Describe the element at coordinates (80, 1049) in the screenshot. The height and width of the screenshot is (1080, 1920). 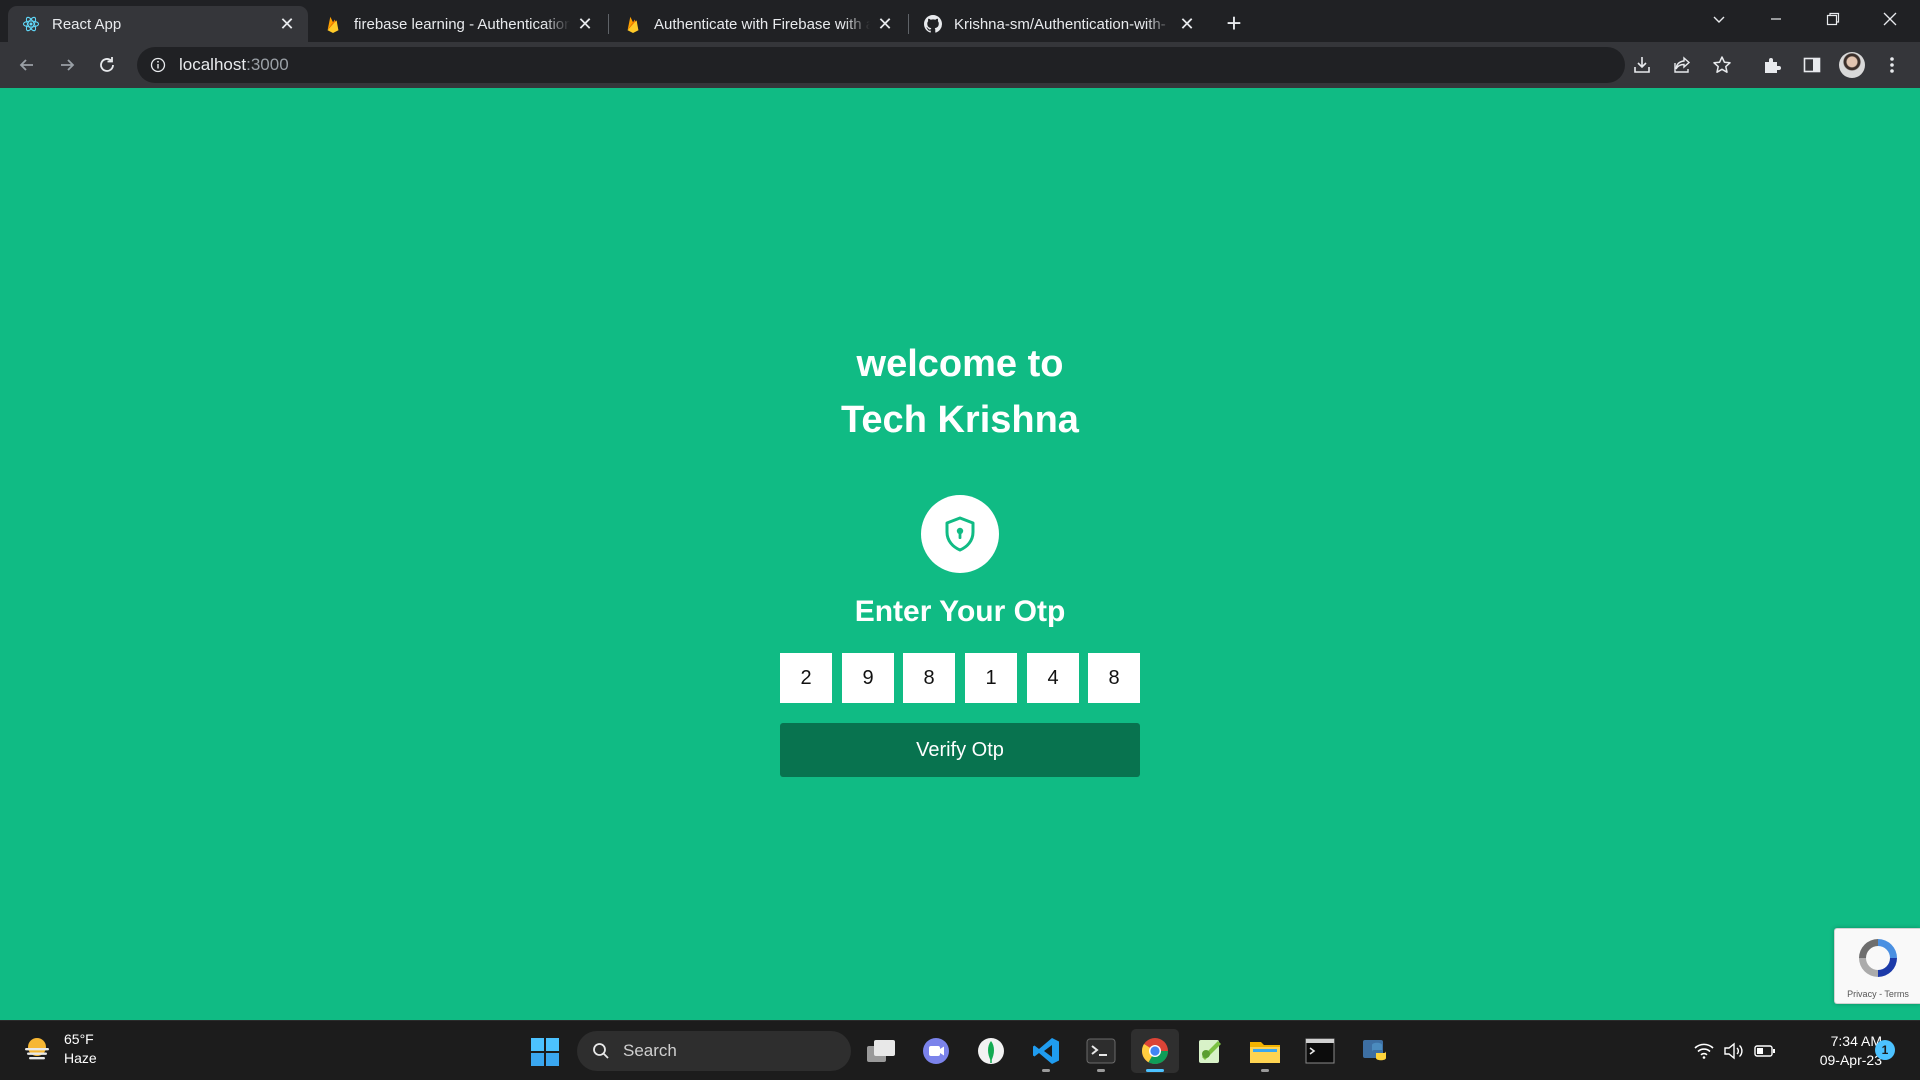
I see `weather-text: 65°F Haze` at that location.